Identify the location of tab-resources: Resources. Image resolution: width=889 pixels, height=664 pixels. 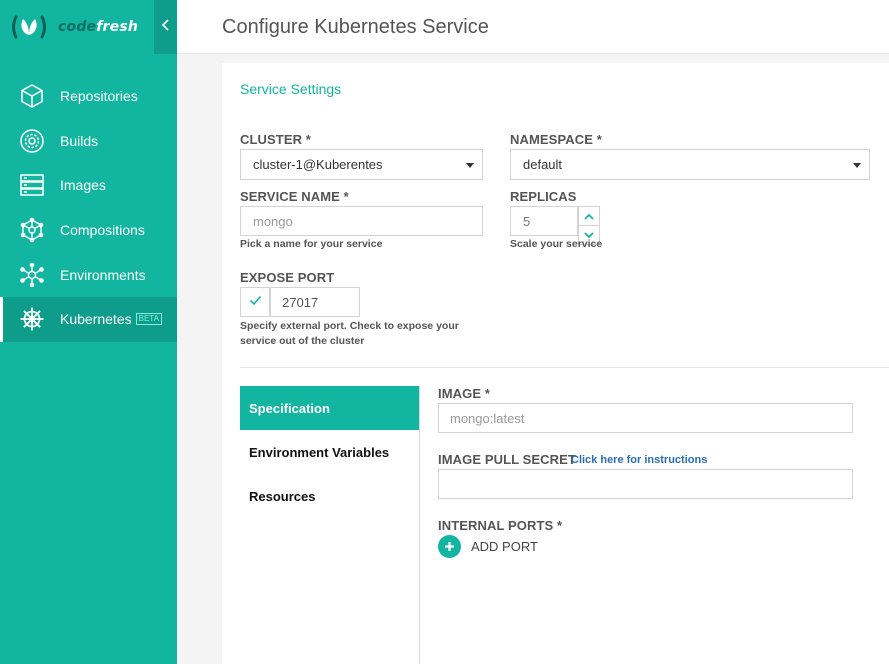
(329, 496).